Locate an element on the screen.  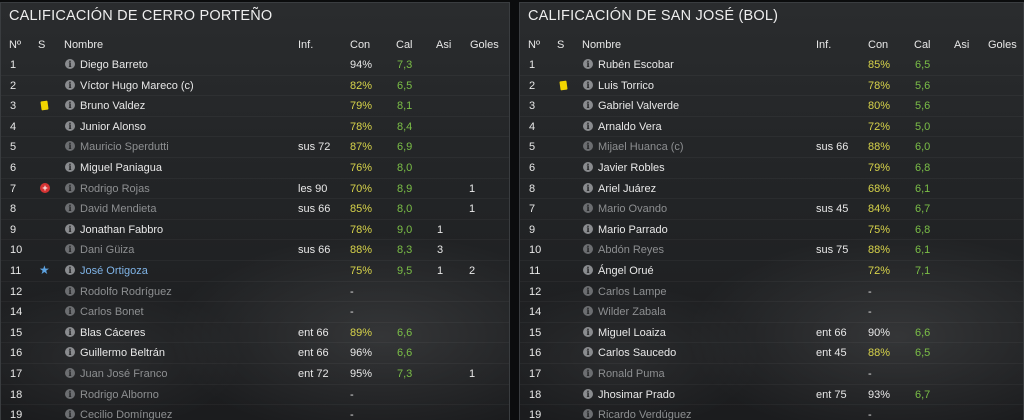
player-name: Wilder Zabala is located at coordinates (632, 312).